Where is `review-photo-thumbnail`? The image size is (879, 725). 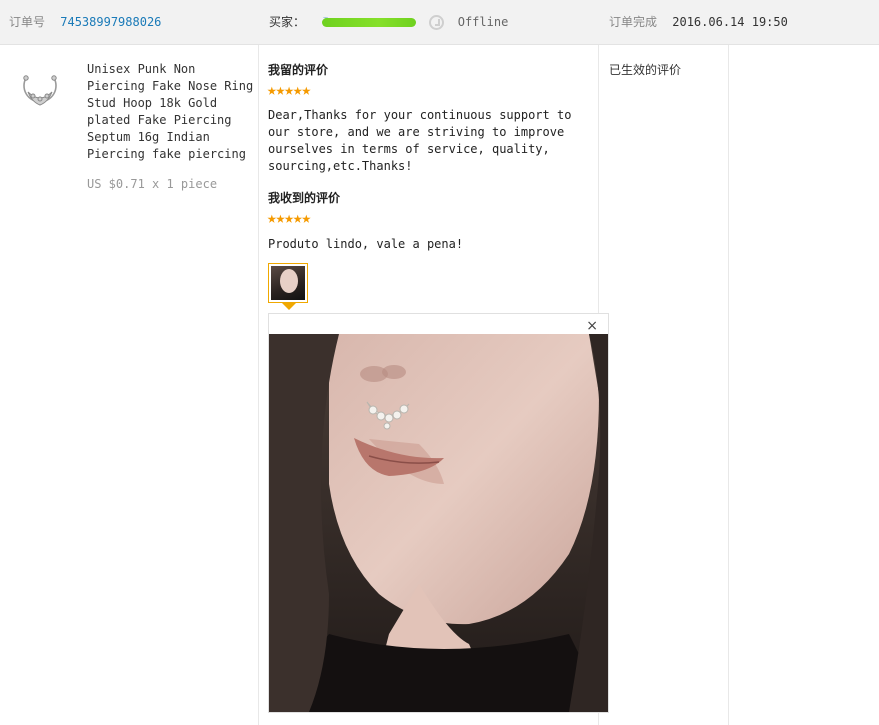 review-photo-thumbnail is located at coordinates (288, 283).